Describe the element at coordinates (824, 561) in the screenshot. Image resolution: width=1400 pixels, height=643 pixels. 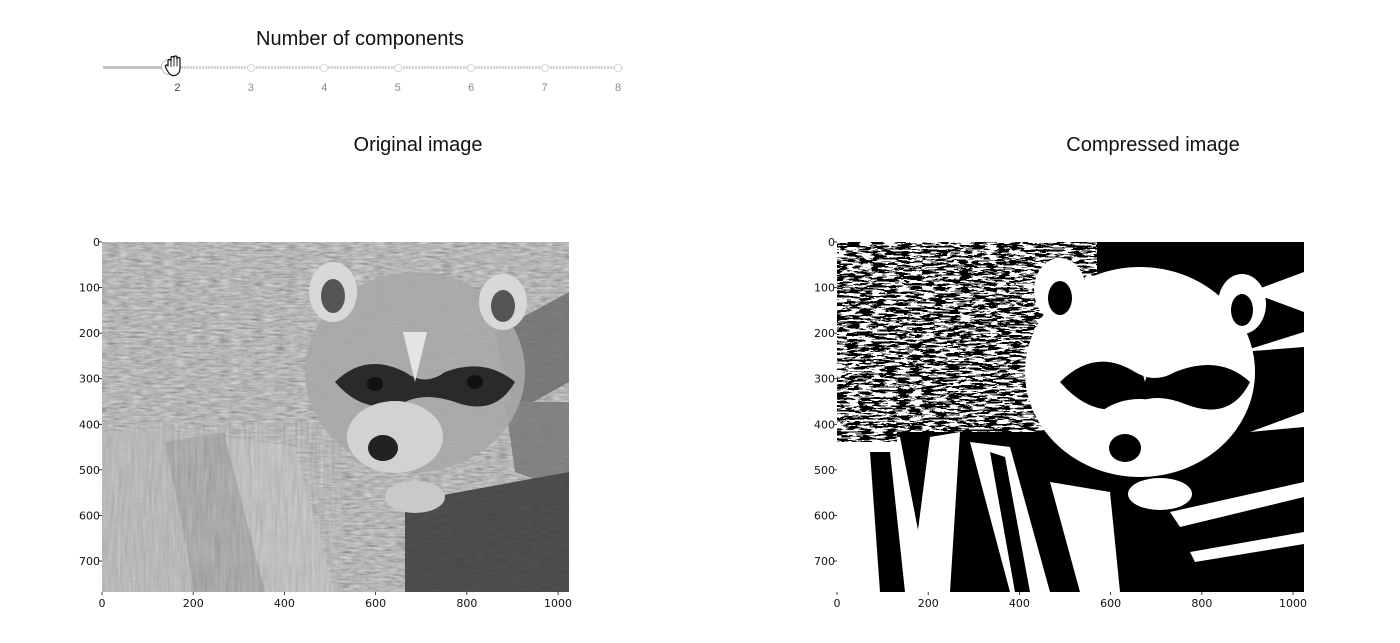
I see `compressed-ytick-label: 700` at that location.